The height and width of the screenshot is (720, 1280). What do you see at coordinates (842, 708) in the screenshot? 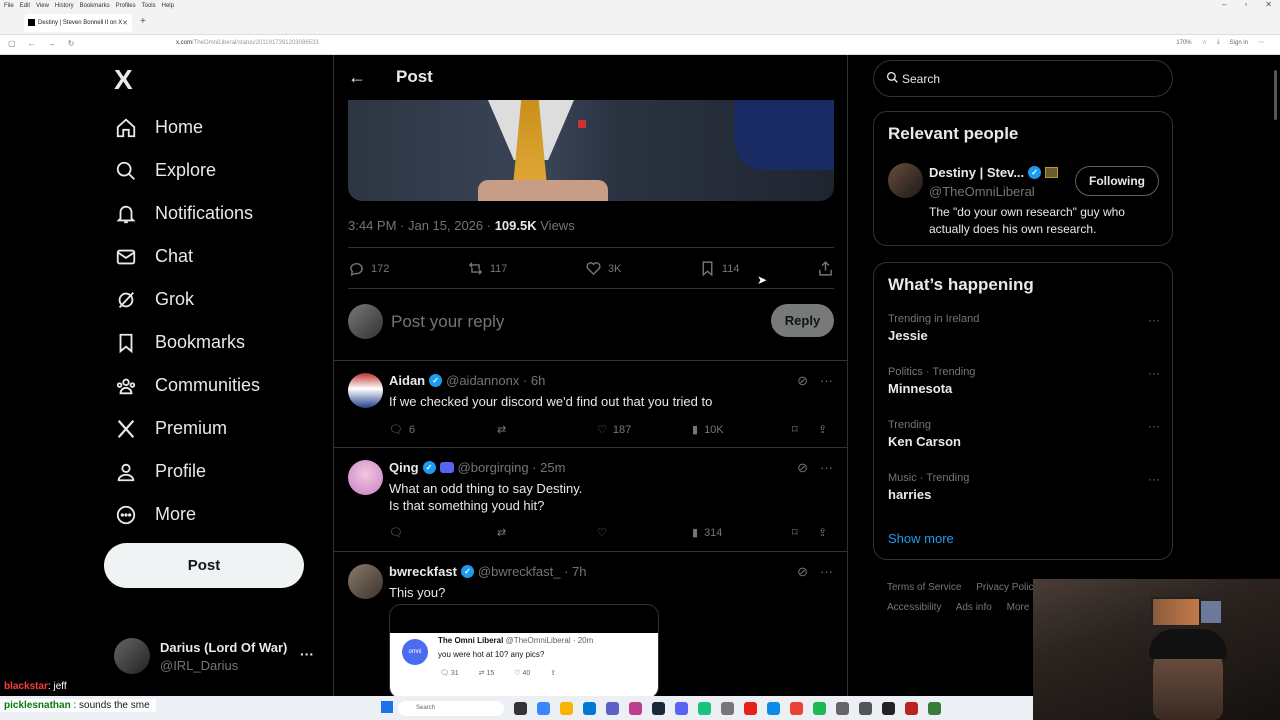
I see `settings-icon` at bounding box center [842, 708].